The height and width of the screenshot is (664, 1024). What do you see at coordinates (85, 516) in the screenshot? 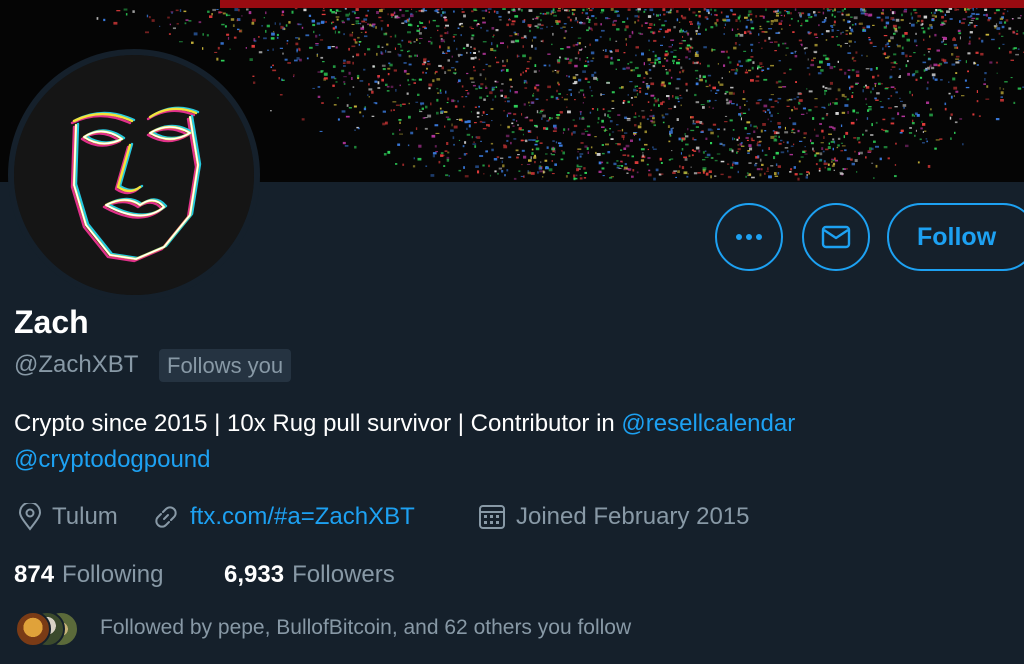
I see `location-text: Tulum` at bounding box center [85, 516].